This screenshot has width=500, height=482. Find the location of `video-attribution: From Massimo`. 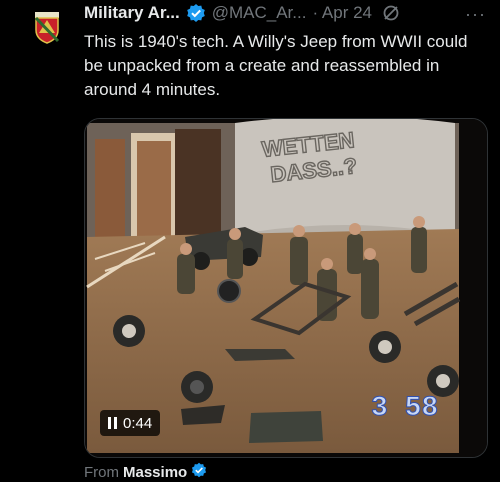

video-attribution: From Massimo is located at coordinates (145, 472).